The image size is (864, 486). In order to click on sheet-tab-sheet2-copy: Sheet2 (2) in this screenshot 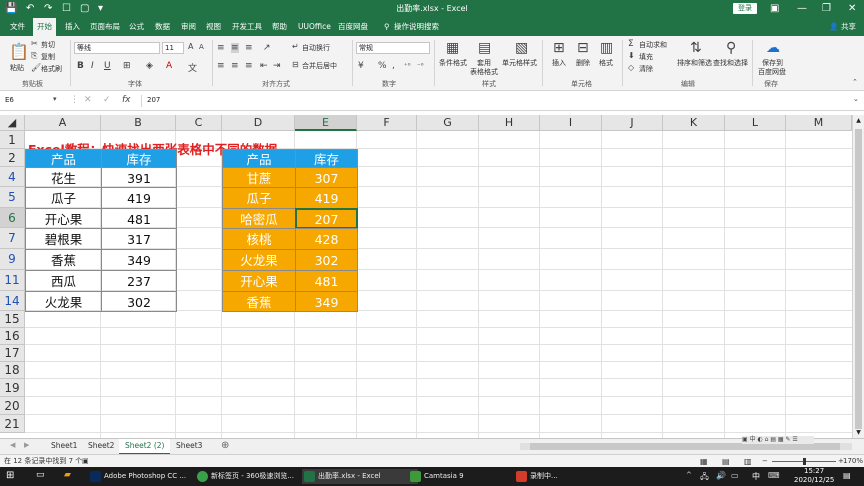, I will do `click(145, 447)`.